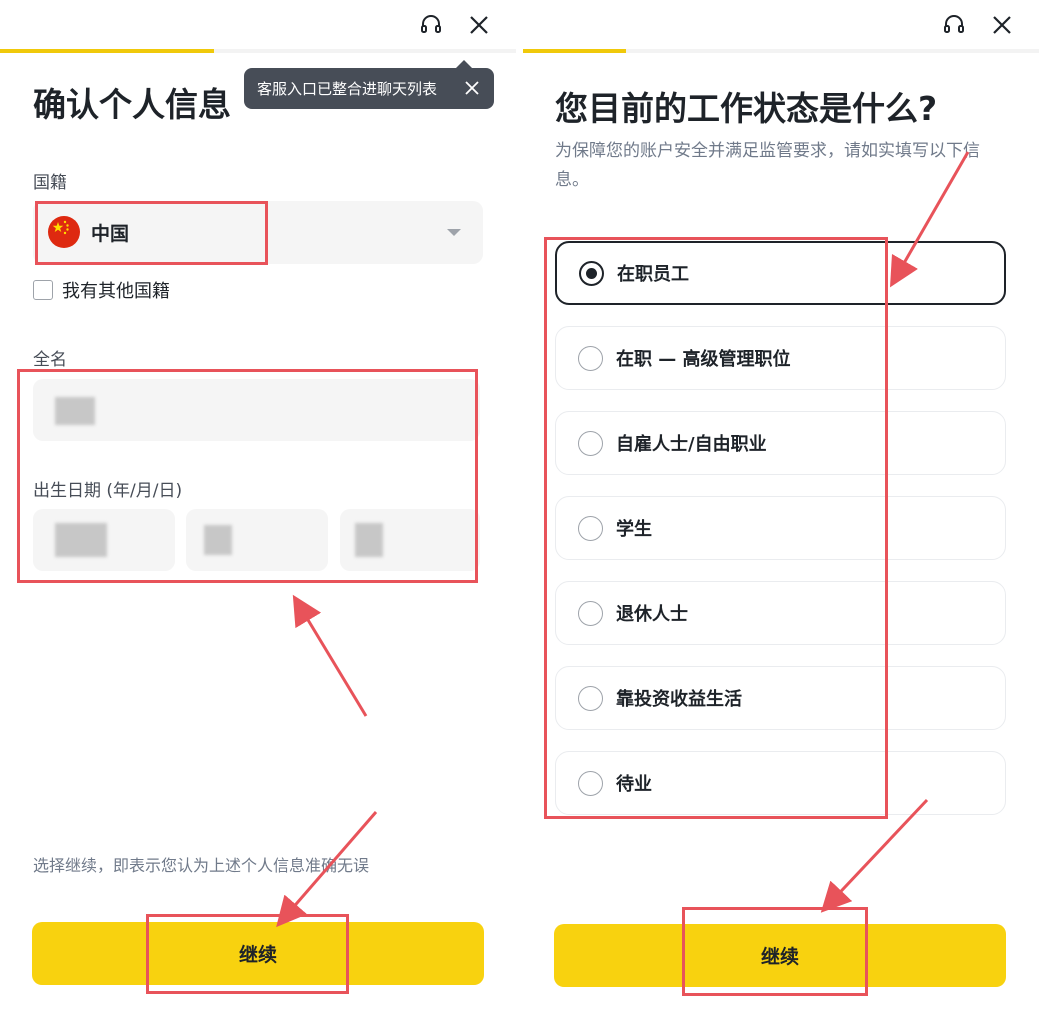  I want to click on employment-option: 退休人士, so click(780, 613).